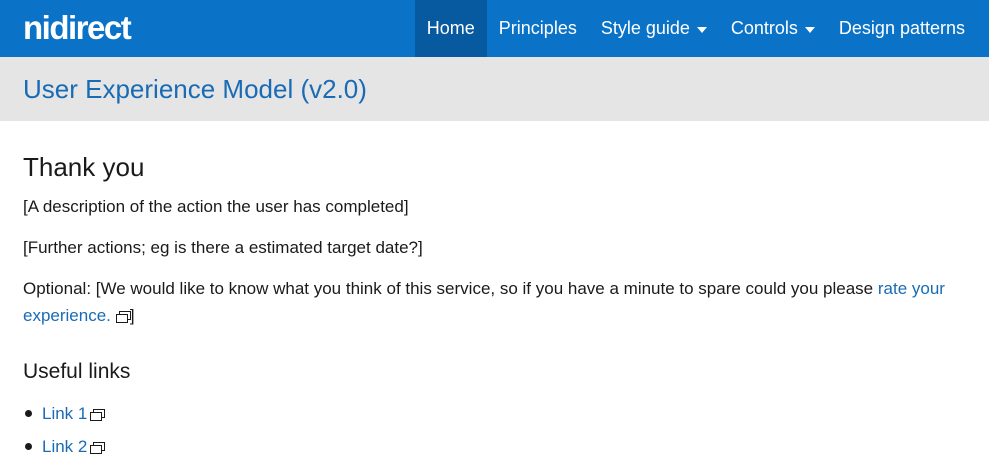 This screenshot has width=989, height=475. Describe the element at coordinates (195, 88) in the screenshot. I see `page-title: User Experience Model (v2.0)` at that location.